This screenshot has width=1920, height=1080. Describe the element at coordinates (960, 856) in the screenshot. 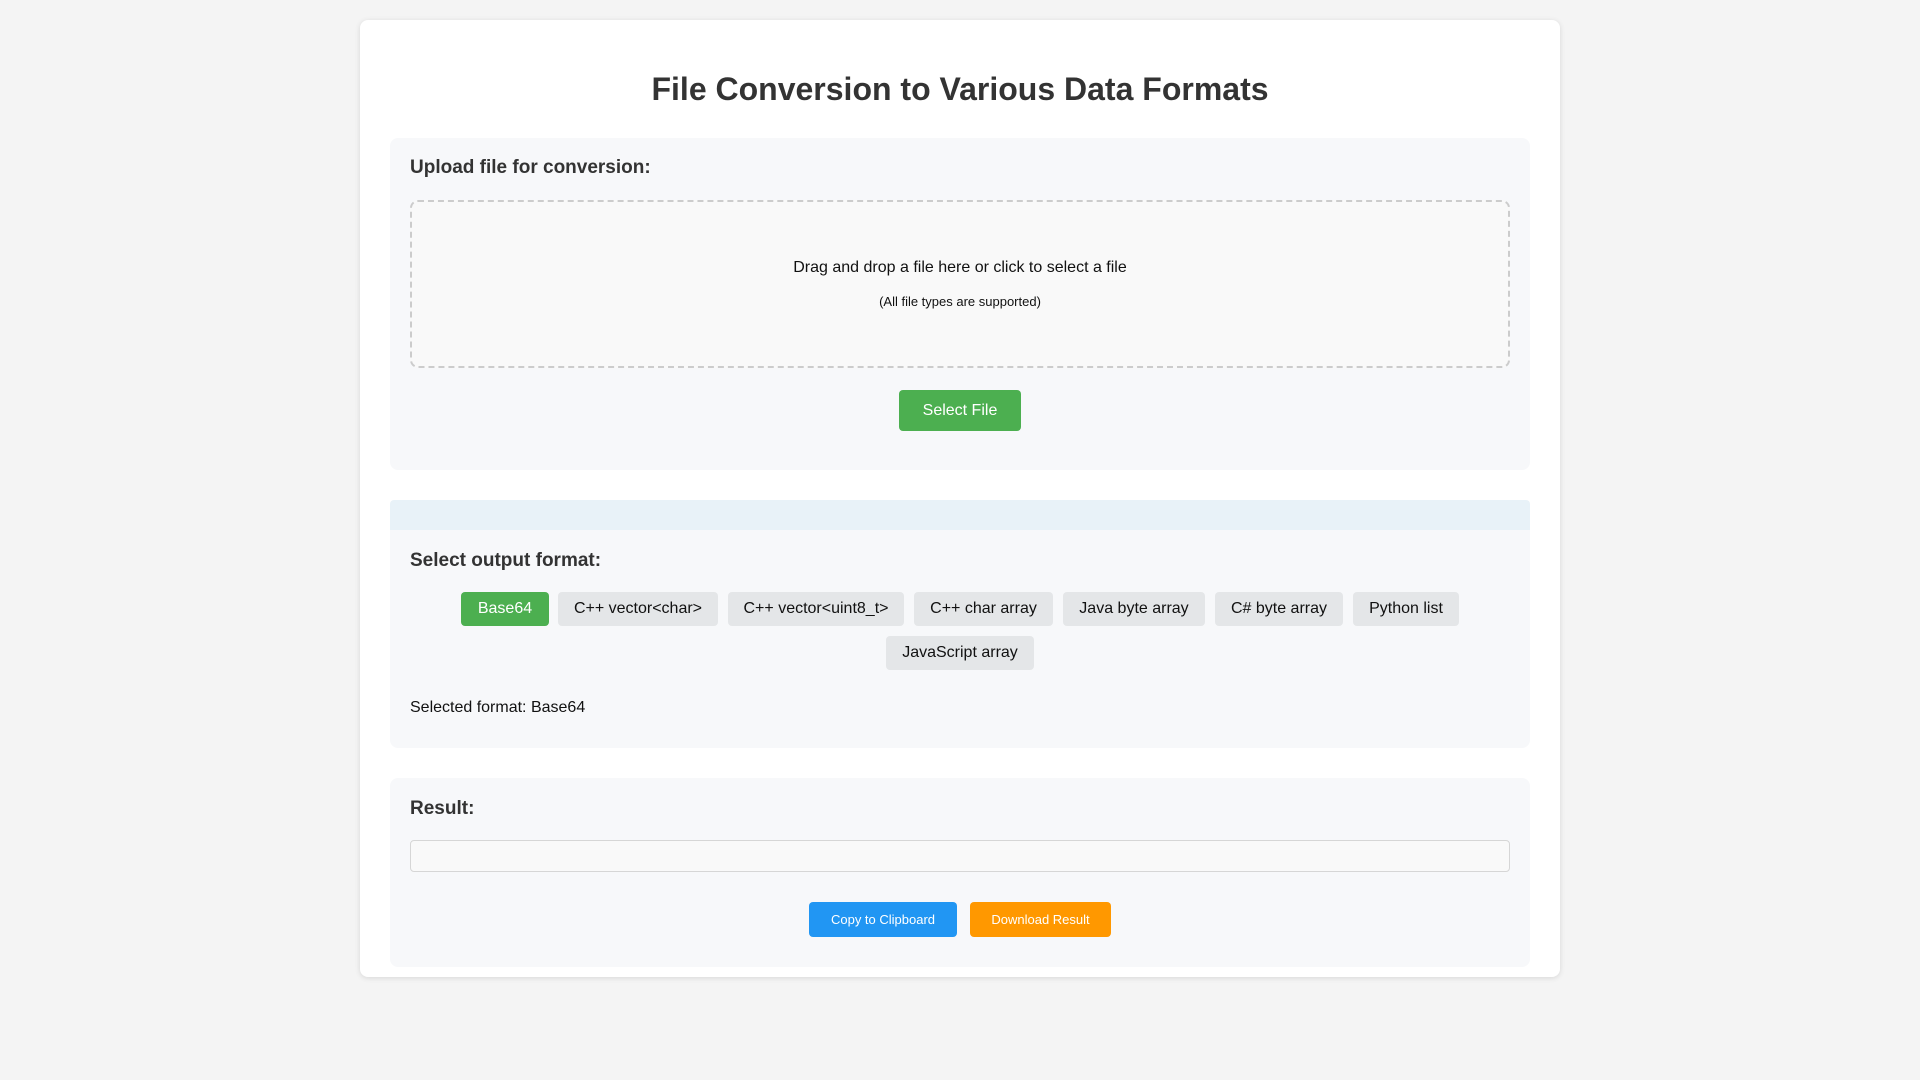

I see `result-output-field` at that location.